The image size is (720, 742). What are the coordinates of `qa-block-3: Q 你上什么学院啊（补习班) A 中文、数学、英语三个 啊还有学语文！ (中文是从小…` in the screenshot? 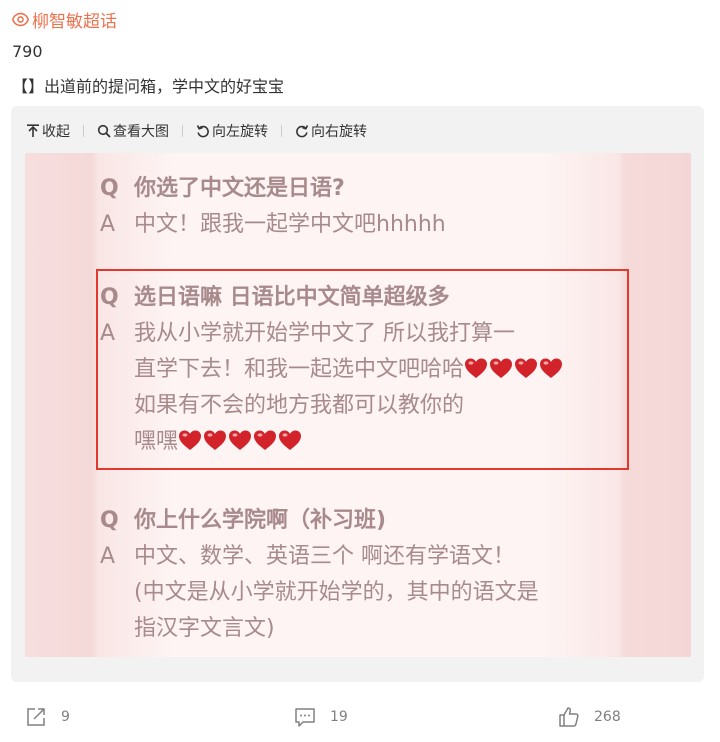 It's located at (319, 575).